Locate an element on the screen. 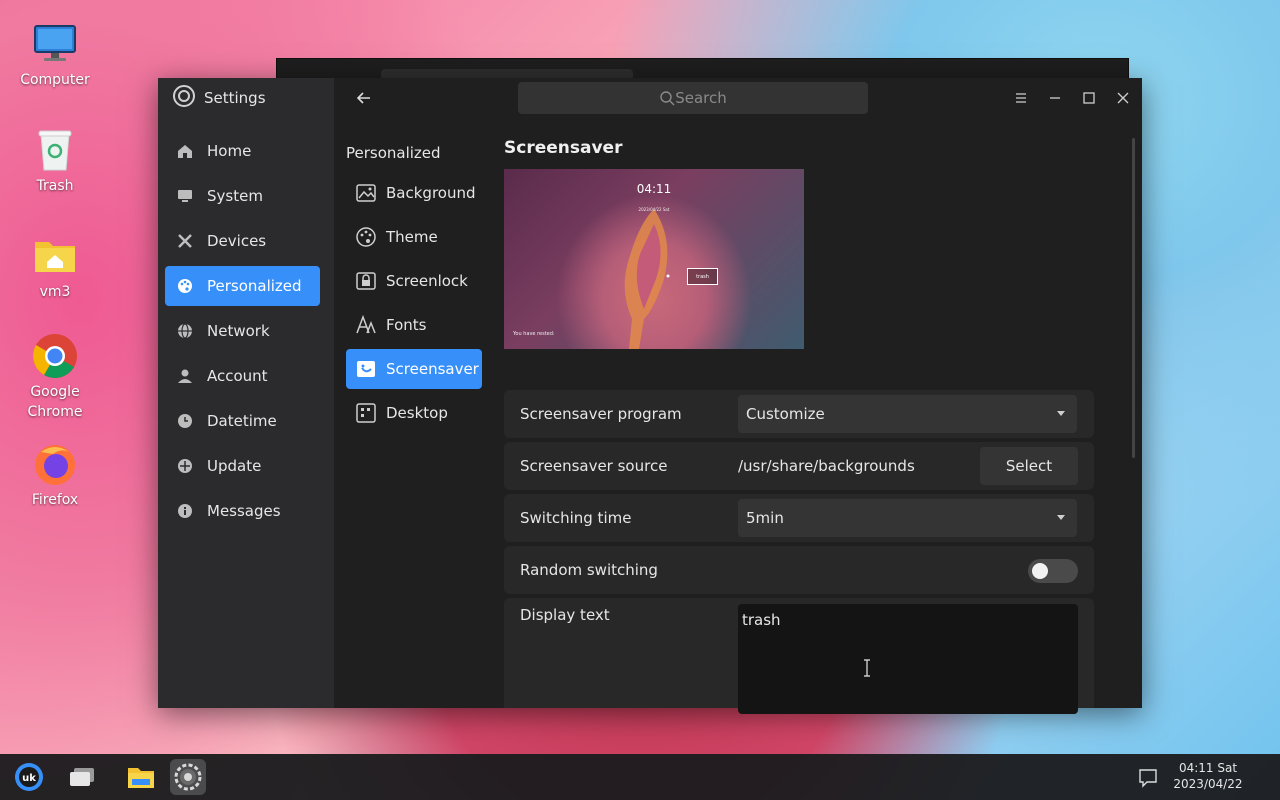 This screenshot has height=800, width=1280. desktop-icon-firefox: Firefox is located at coordinates (55, 475).